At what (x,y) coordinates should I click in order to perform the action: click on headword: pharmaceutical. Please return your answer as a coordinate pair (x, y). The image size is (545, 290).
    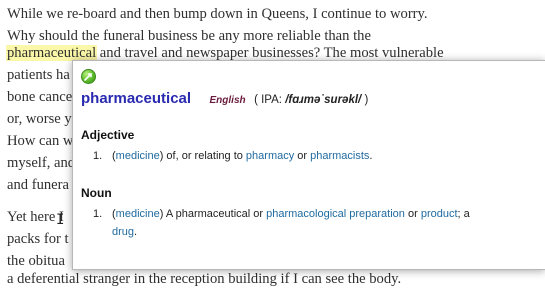
    Looking at the image, I should click on (136, 98).